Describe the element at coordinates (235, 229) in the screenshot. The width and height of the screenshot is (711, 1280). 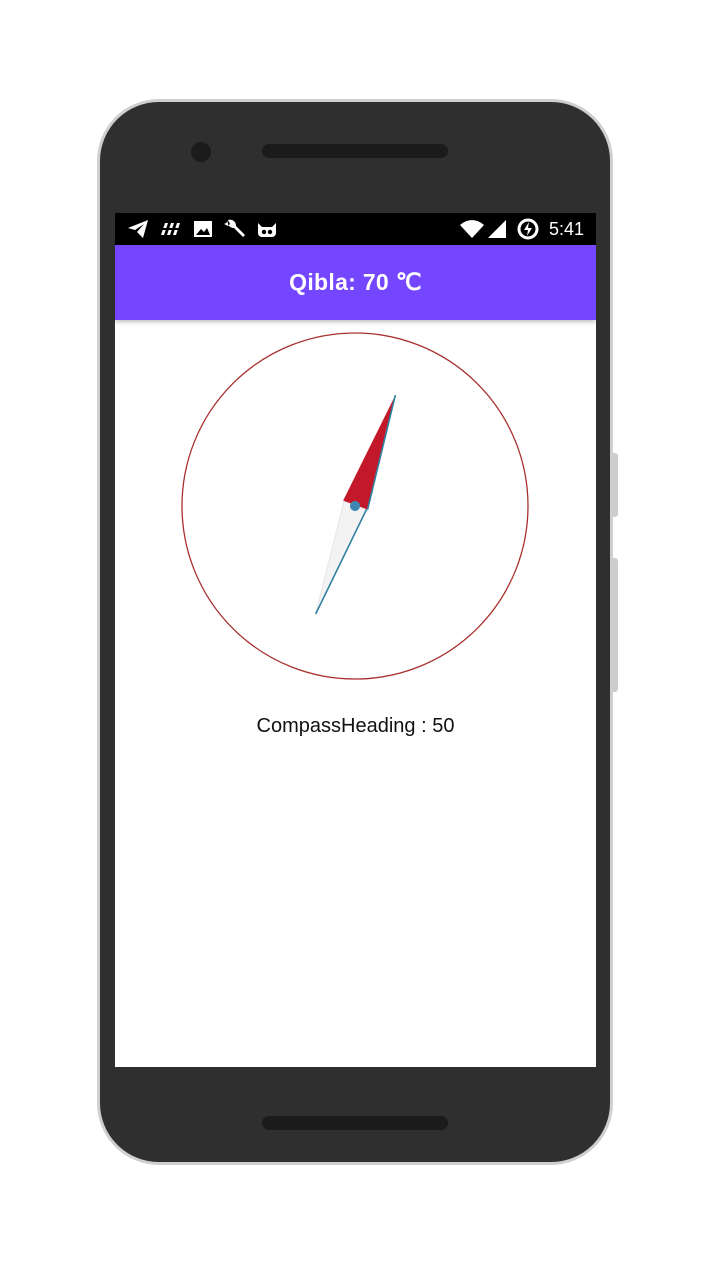
I see `wrench-icon` at that location.